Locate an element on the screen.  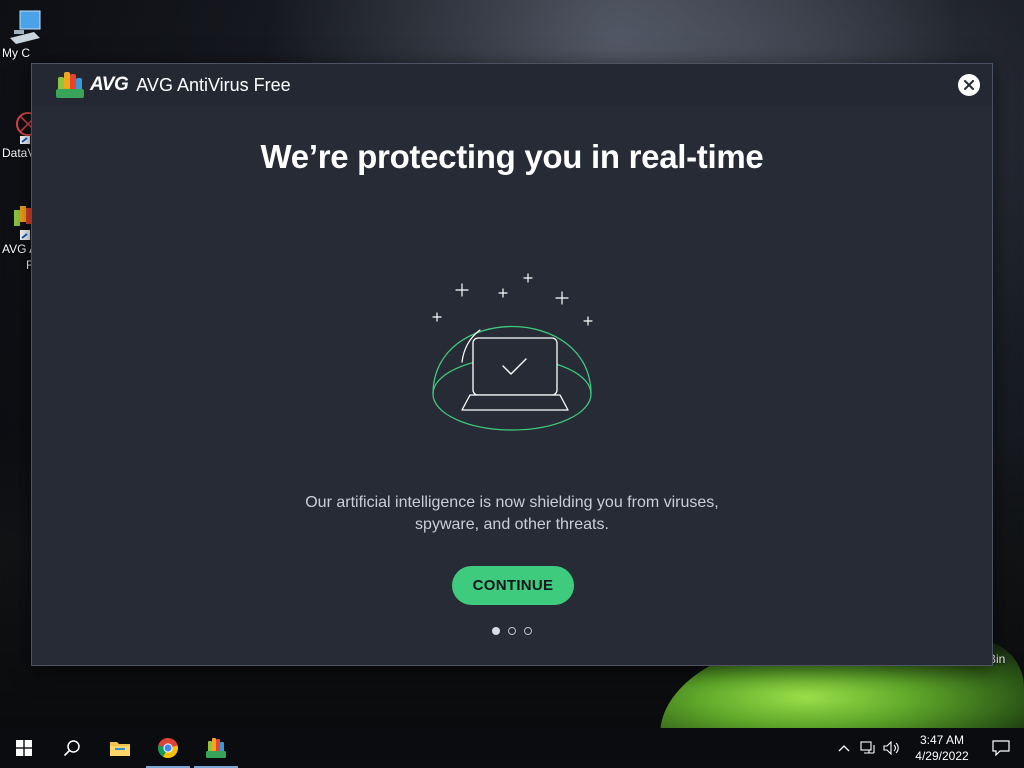
desktop-icon-my-computer: My C is located at coordinates (24, 34).